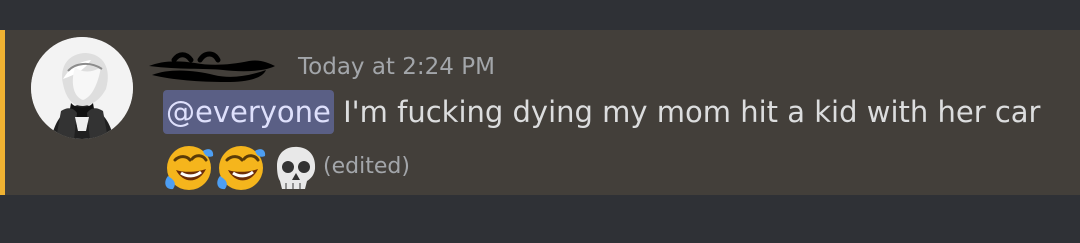 The image size is (1080, 243). Describe the element at coordinates (366, 166) in the screenshot. I see `edited-label: (edited)` at that location.